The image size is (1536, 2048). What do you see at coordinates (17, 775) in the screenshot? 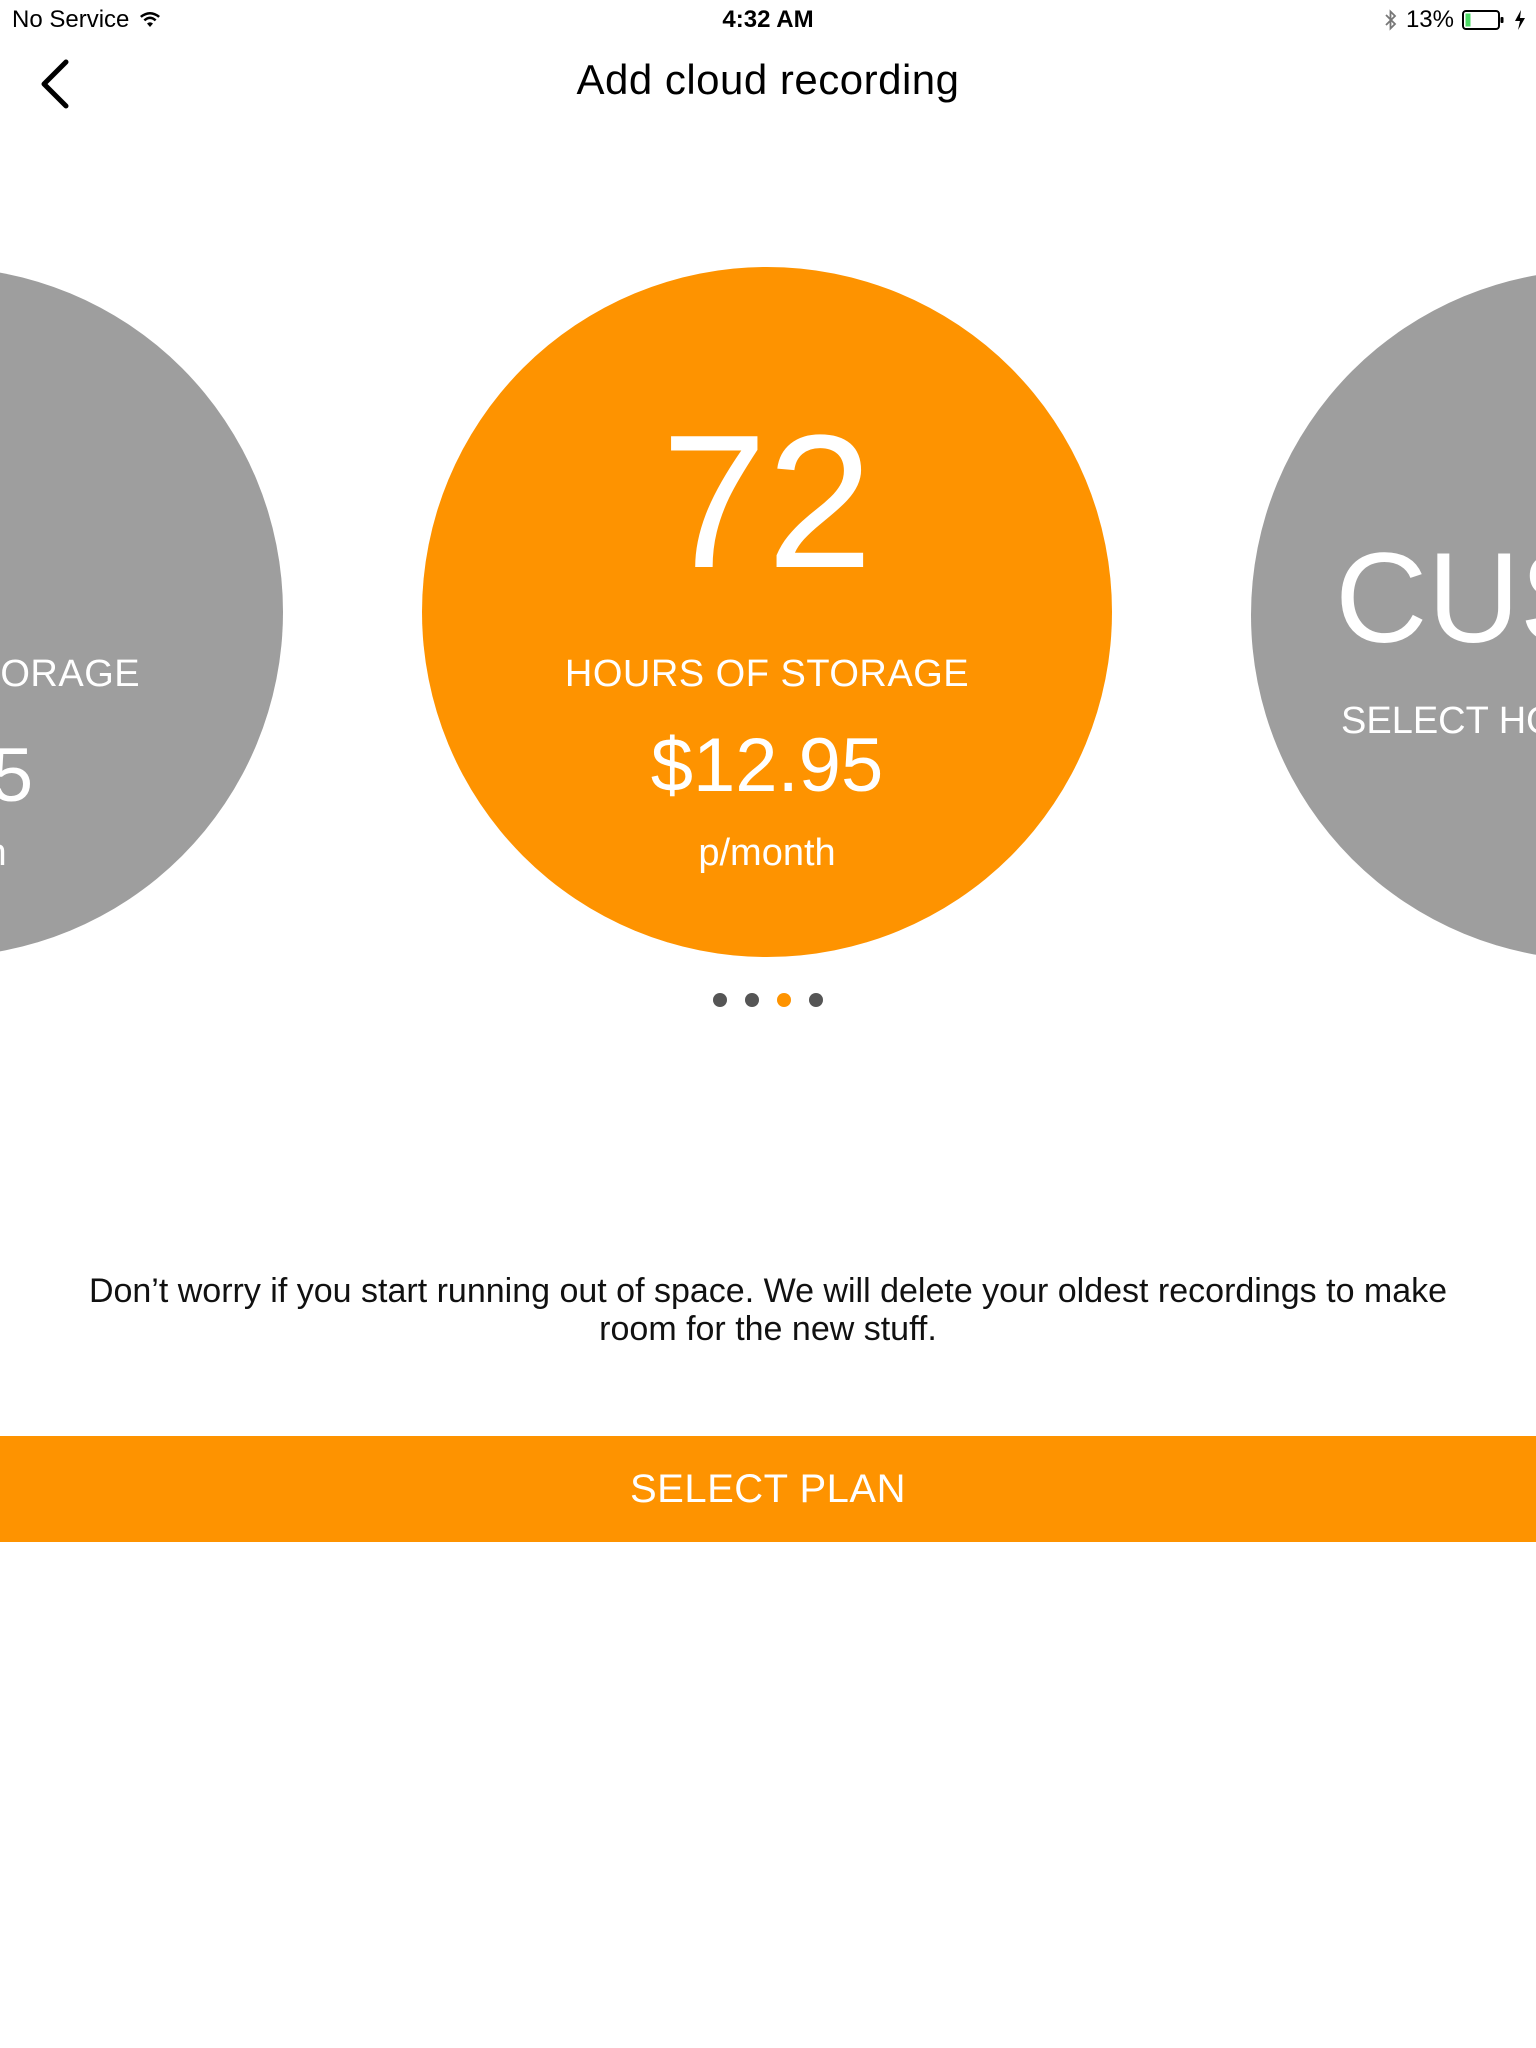
I see `plan-price: $4.95` at bounding box center [17, 775].